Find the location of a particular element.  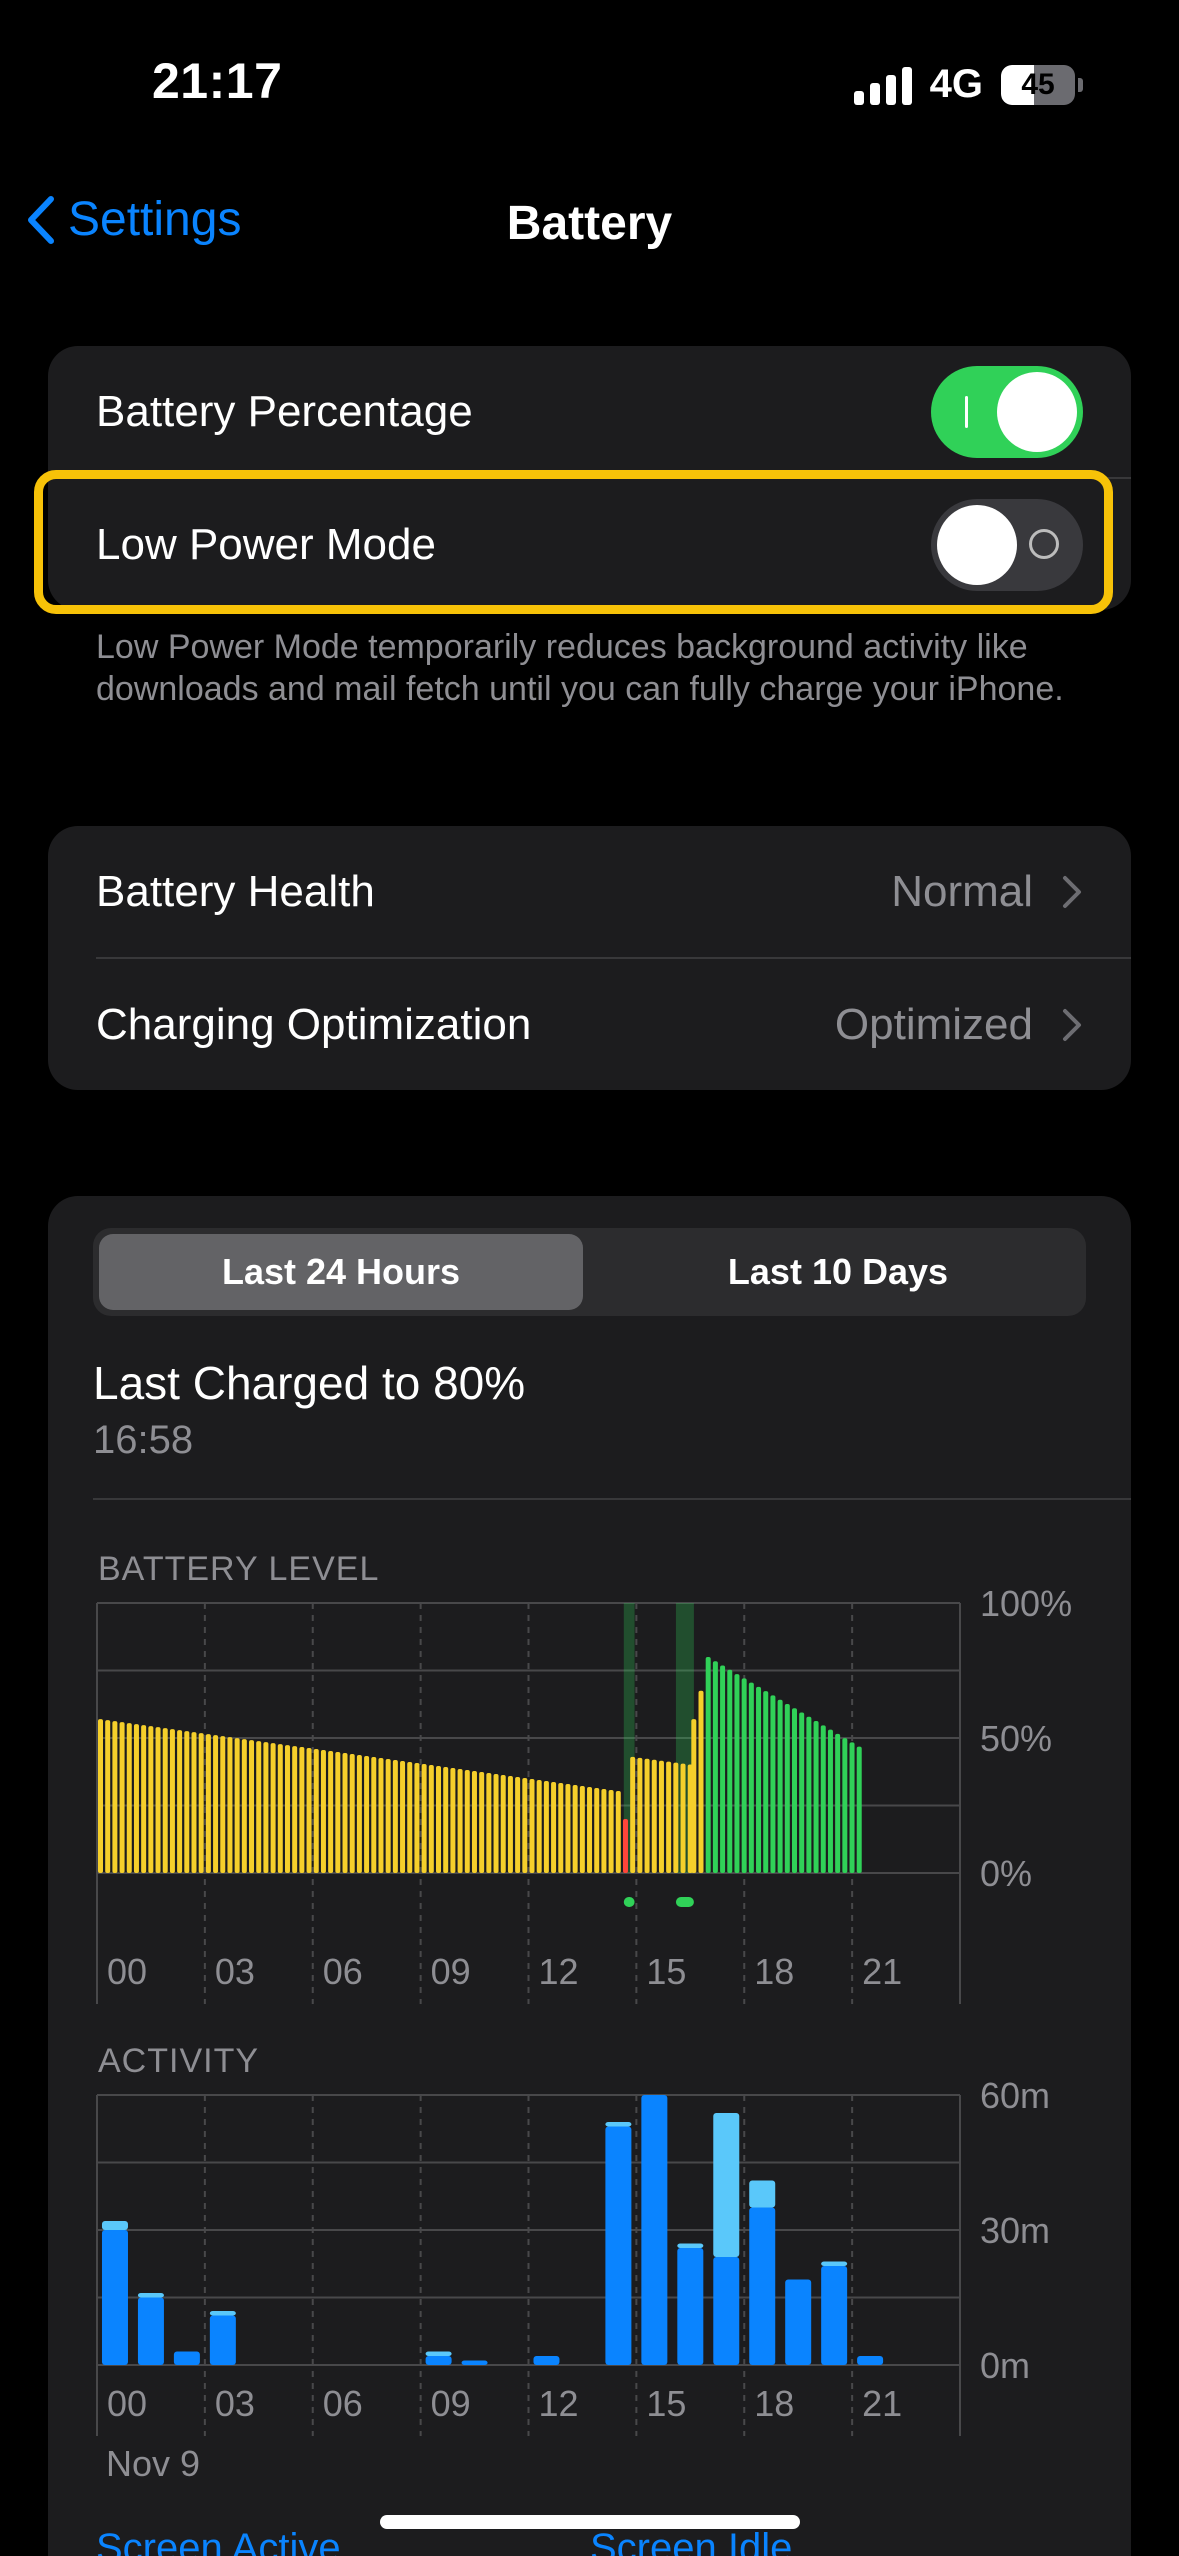

battery-level-chart: 100% 50% 0% 00 03 06 09 12 15 18 21 is located at coordinates (584, 1793).